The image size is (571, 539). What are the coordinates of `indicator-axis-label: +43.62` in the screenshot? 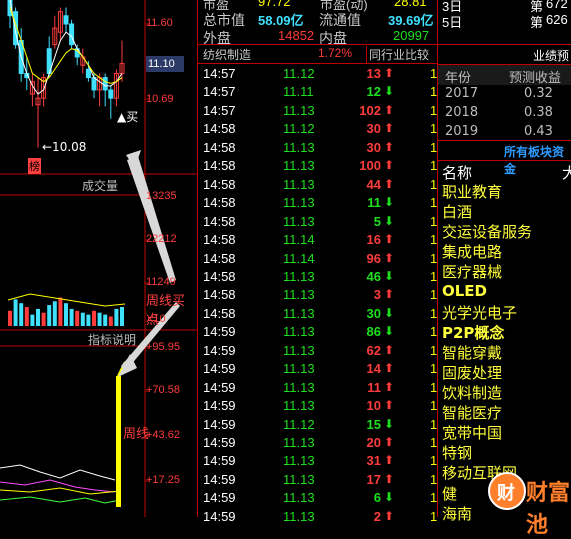 It's located at (163, 435).